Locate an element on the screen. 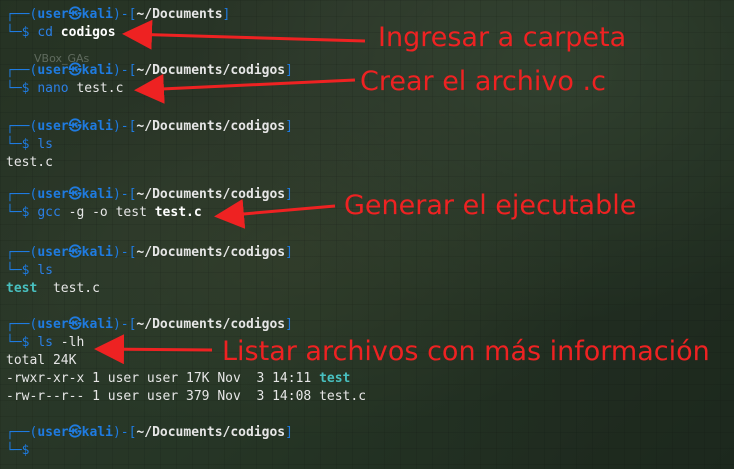  arrow-nano is located at coordinates (245, 88).